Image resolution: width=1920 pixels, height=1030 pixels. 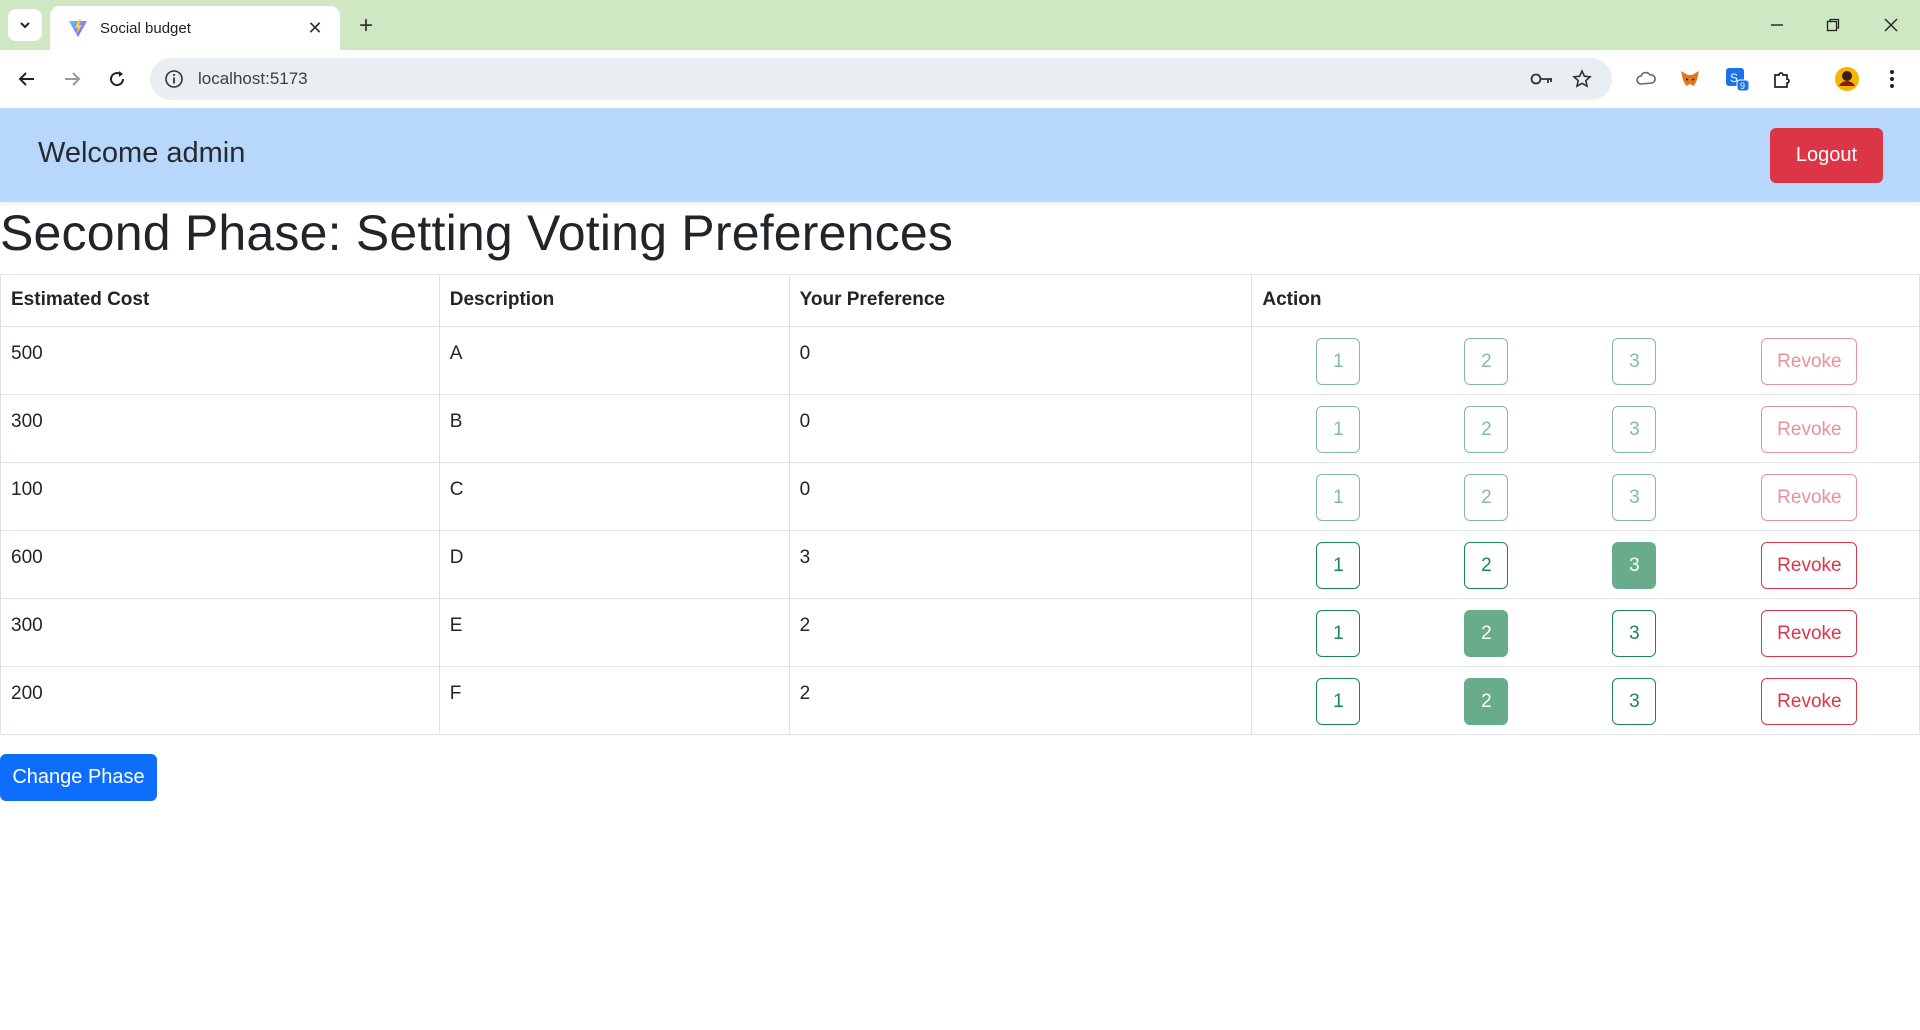 I want to click on chevron-down-icon, so click(x=25, y=25).